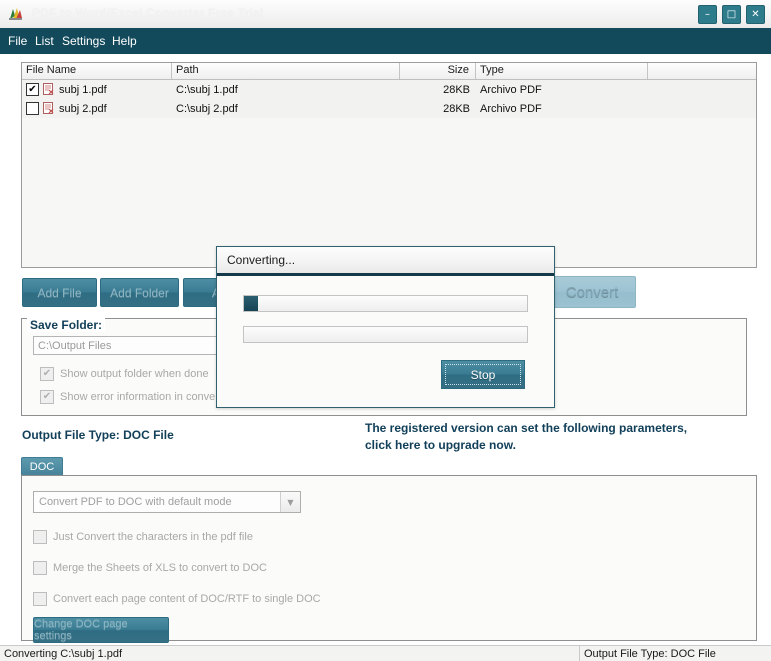 Image resolution: width=771 pixels, height=661 pixels. Describe the element at coordinates (42, 466) in the screenshot. I see `tab-doc: DOC` at that location.